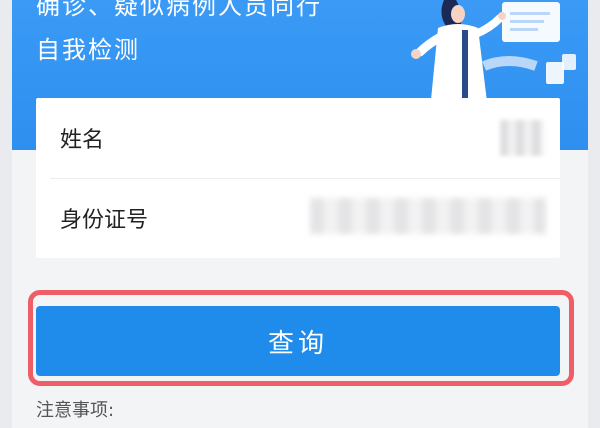 Image resolution: width=600 pixels, height=428 pixels. Describe the element at coordinates (594, 214) in the screenshot. I see `right-margin` at that location.